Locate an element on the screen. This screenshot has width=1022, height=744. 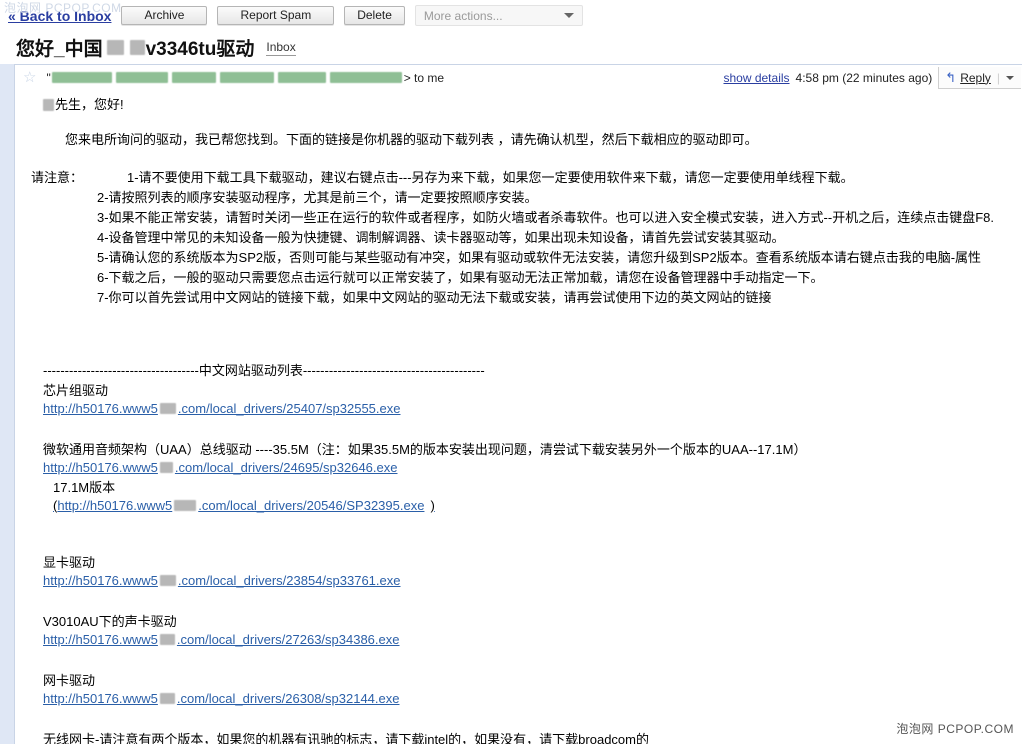
delete-button: Delete is located at coordinates (374, 15).